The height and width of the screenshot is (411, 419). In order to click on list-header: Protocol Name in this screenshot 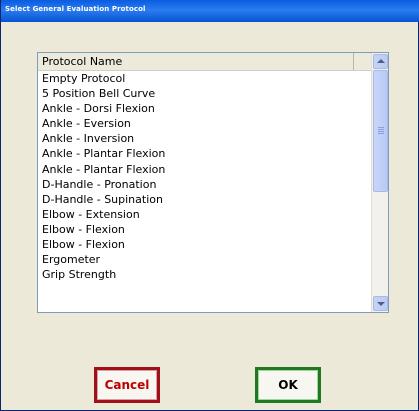, I will do `click(205, 62)`.